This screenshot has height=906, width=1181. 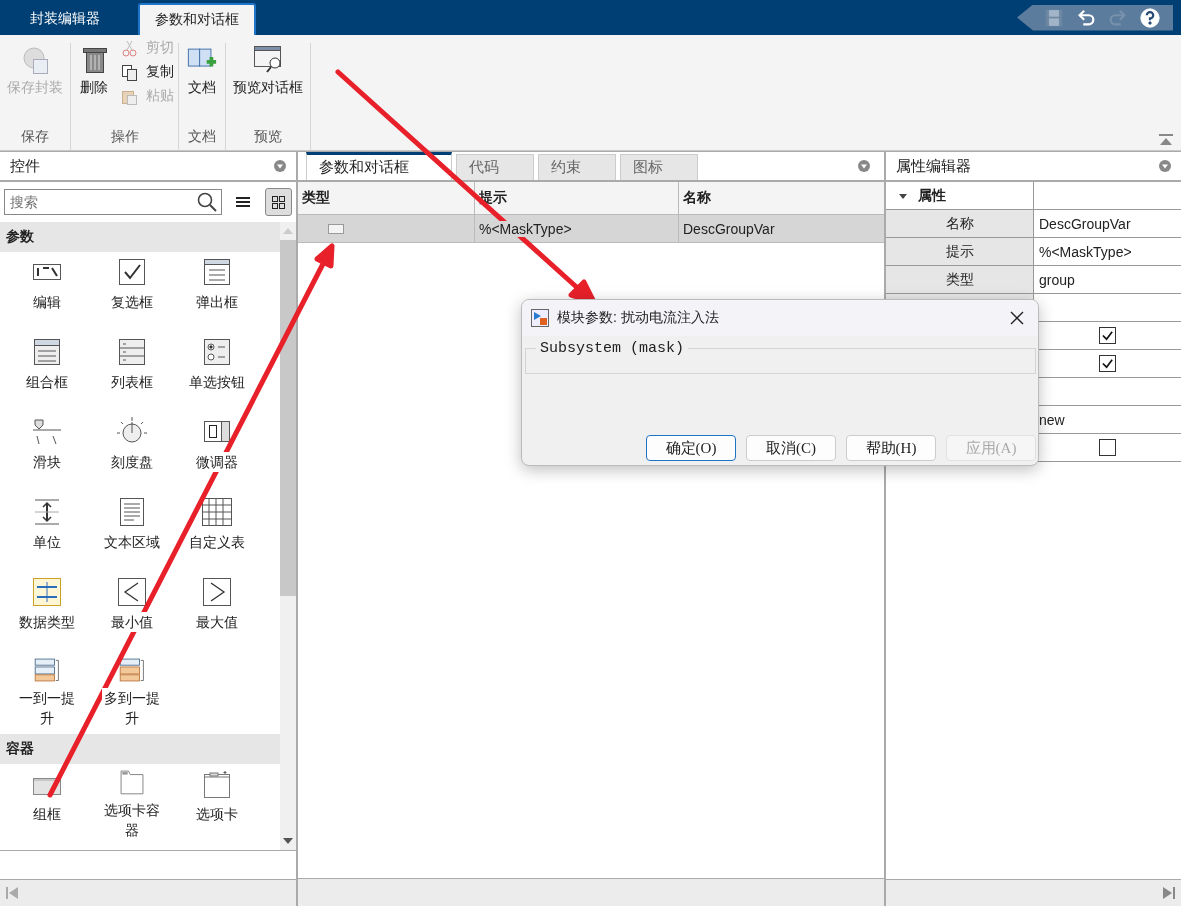 I want to click on dialog-button: 帮助(H), so click(x=891, y=448).